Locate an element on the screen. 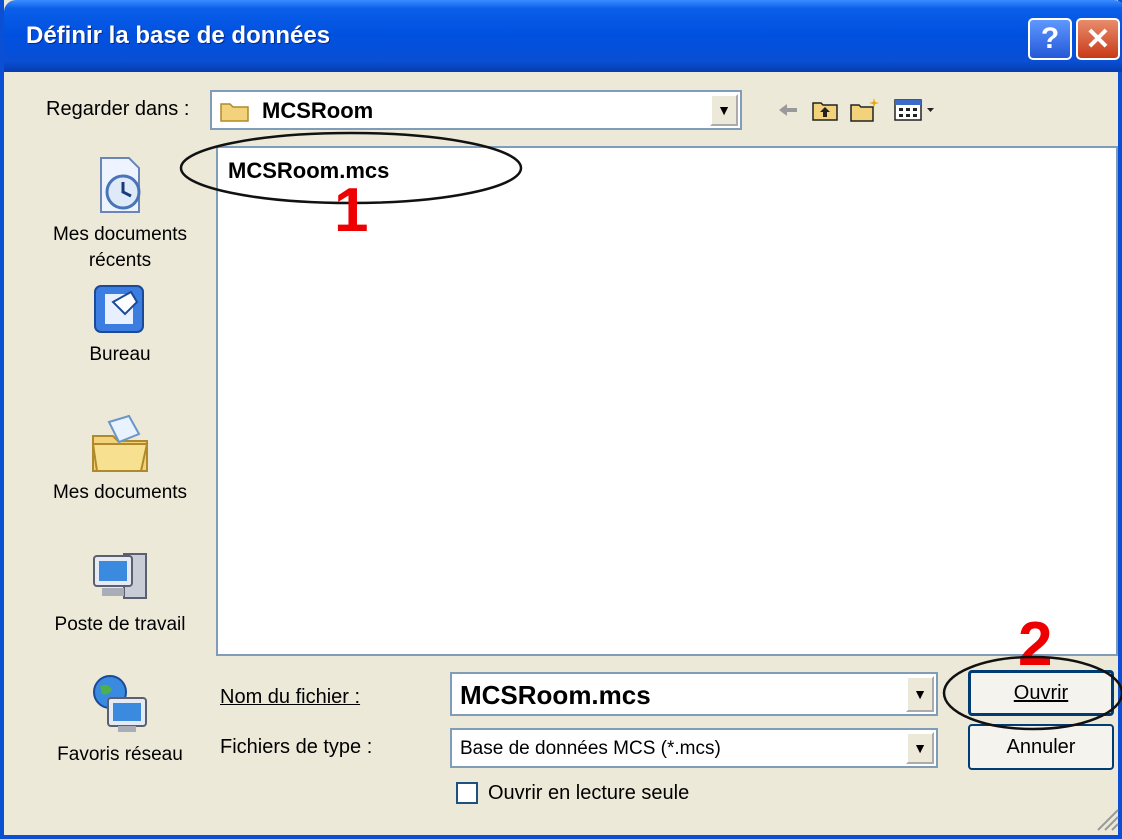 The width and height of the screenshot is (1122, 839). file-name-value: MCSRoom.mcs is located at coordinates (555, 695).